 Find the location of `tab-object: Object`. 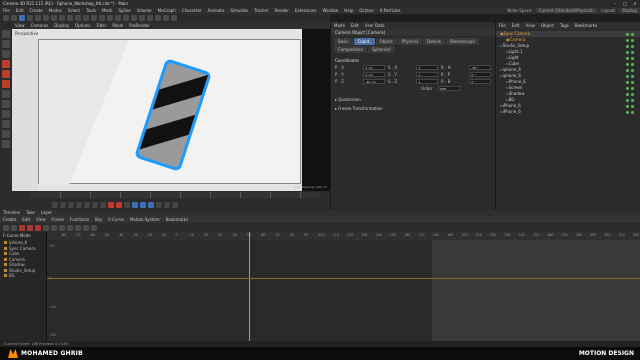

tab-object: Object is located at coordinates (386, 41).